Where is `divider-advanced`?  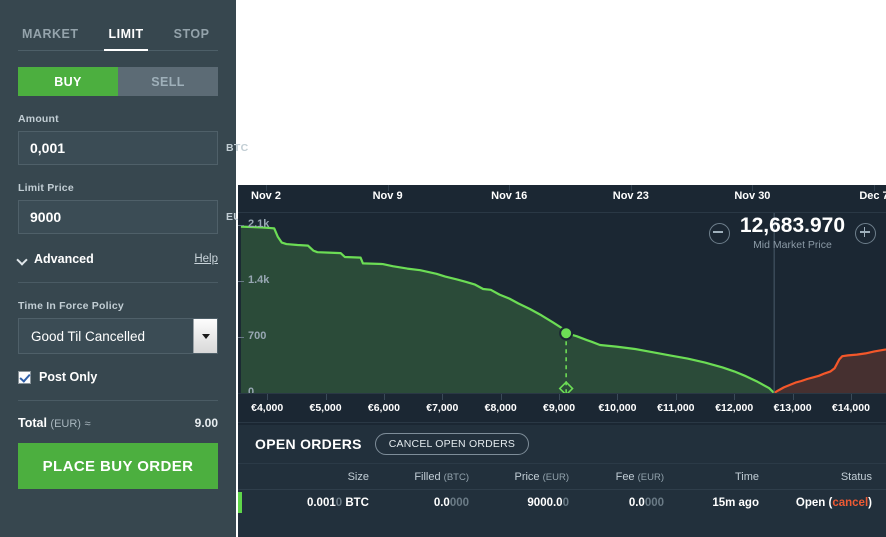
divider-advanced is located at coordinates (118, 282).